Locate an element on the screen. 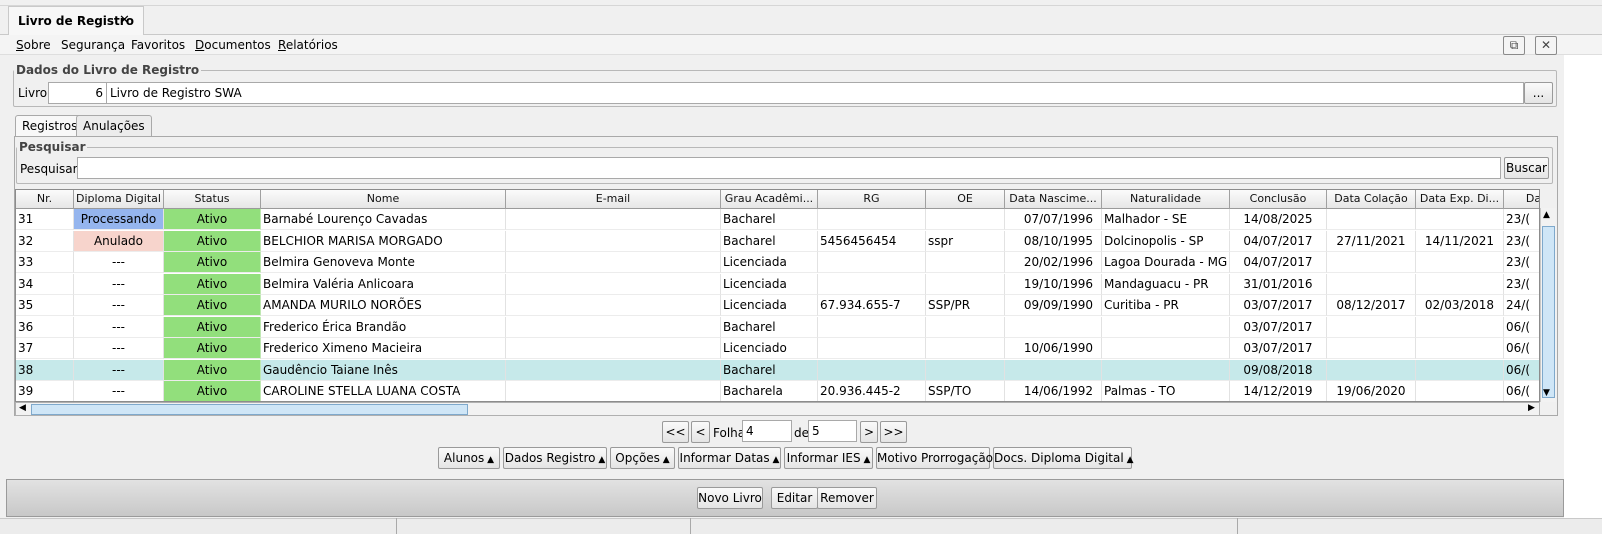 This screenshot has width=1602, height=534. cell-conclusao: 03/07/2017 is located at coordinates (1278, 327).